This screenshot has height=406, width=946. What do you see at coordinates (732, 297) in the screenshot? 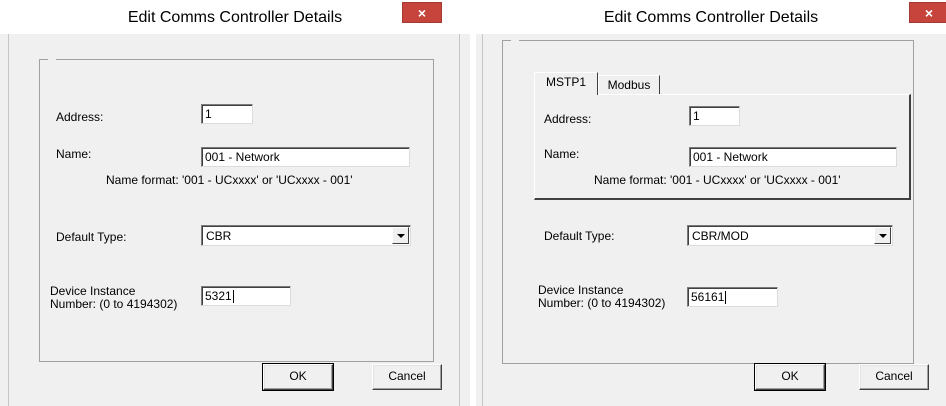
I see `device-instance-input: 56161` at bounding box center [732, 297].